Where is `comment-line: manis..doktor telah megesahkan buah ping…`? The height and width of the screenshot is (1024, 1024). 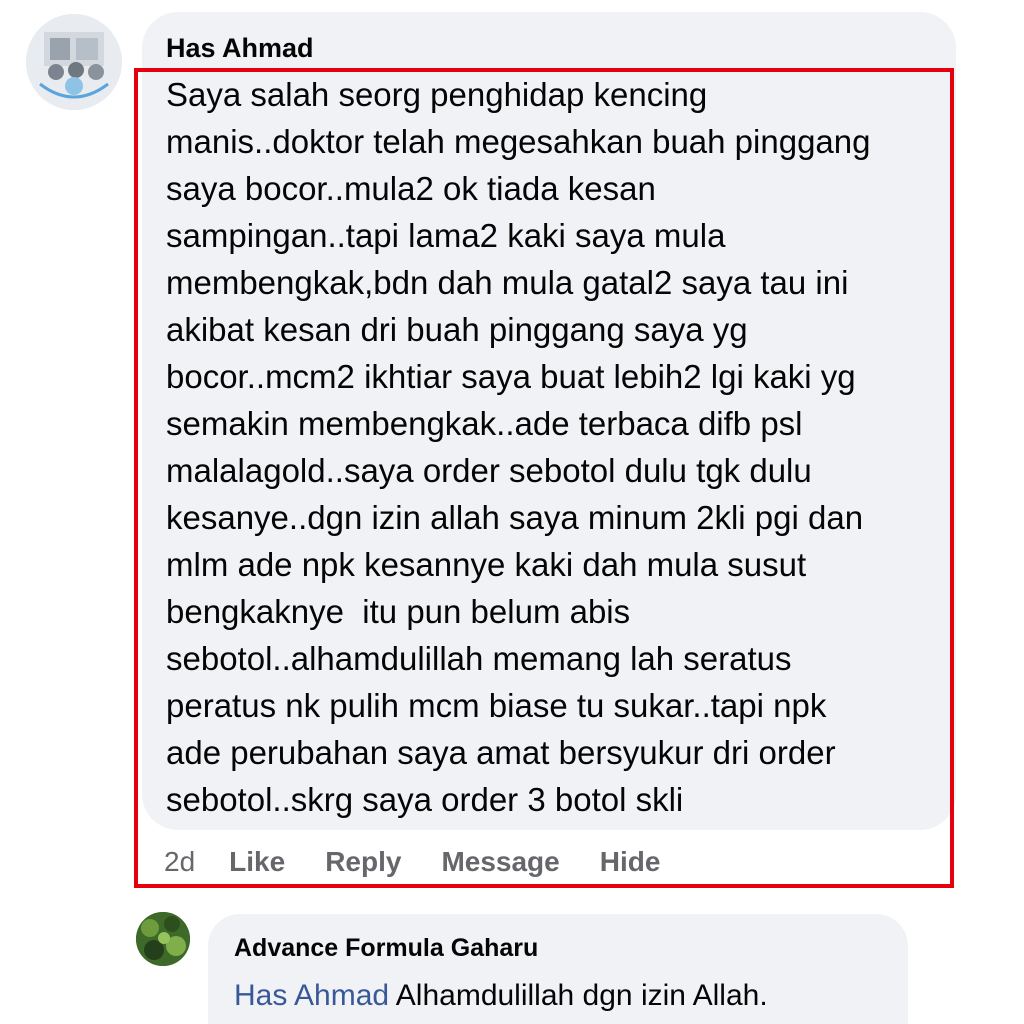 comment-line: manis..doktor telah megesahkan buah ping… is located at coordinates (518, 141).